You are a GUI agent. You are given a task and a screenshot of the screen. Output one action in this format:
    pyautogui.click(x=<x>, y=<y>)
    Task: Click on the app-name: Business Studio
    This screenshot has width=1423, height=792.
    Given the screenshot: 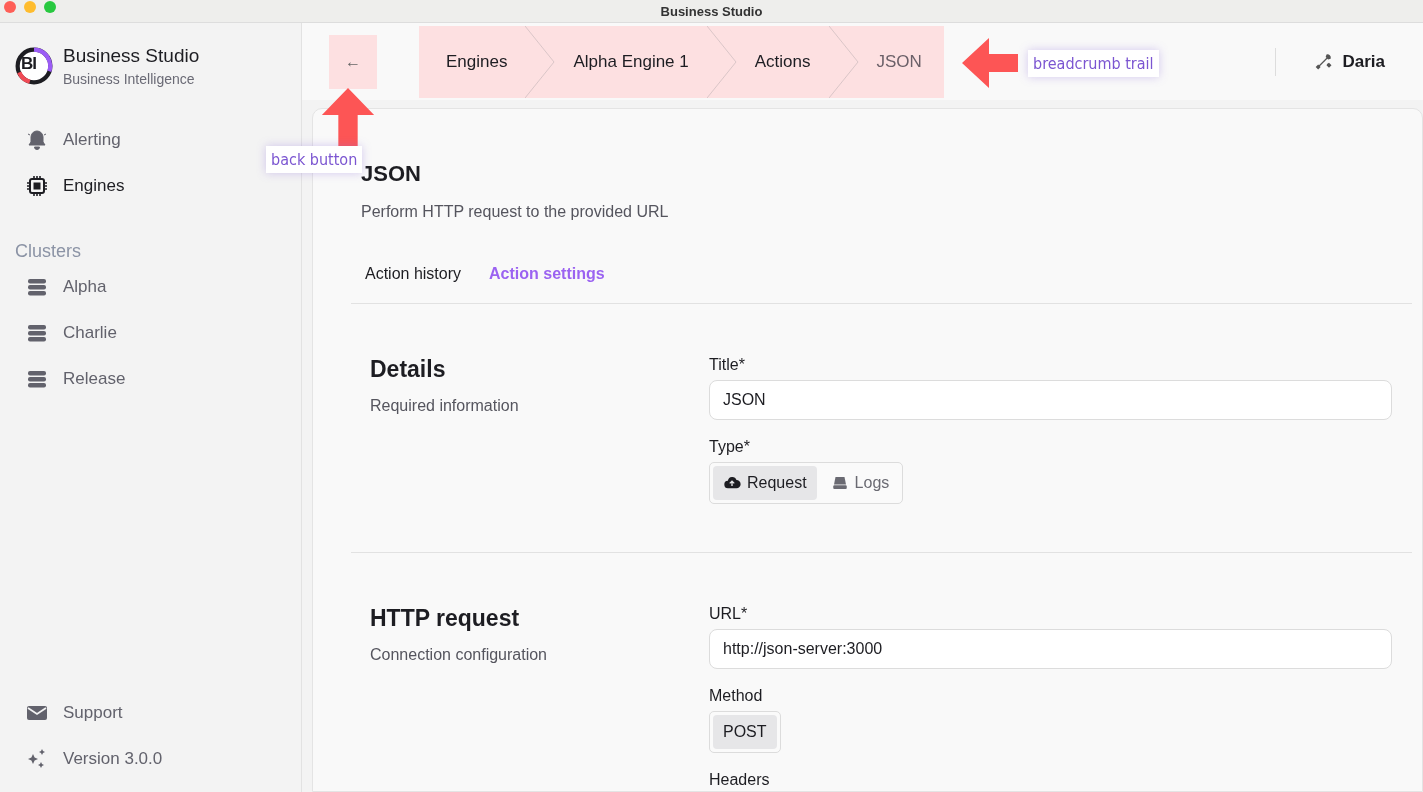 What is the action you would take?
    pyautogui.click(x=131, y=56)
    